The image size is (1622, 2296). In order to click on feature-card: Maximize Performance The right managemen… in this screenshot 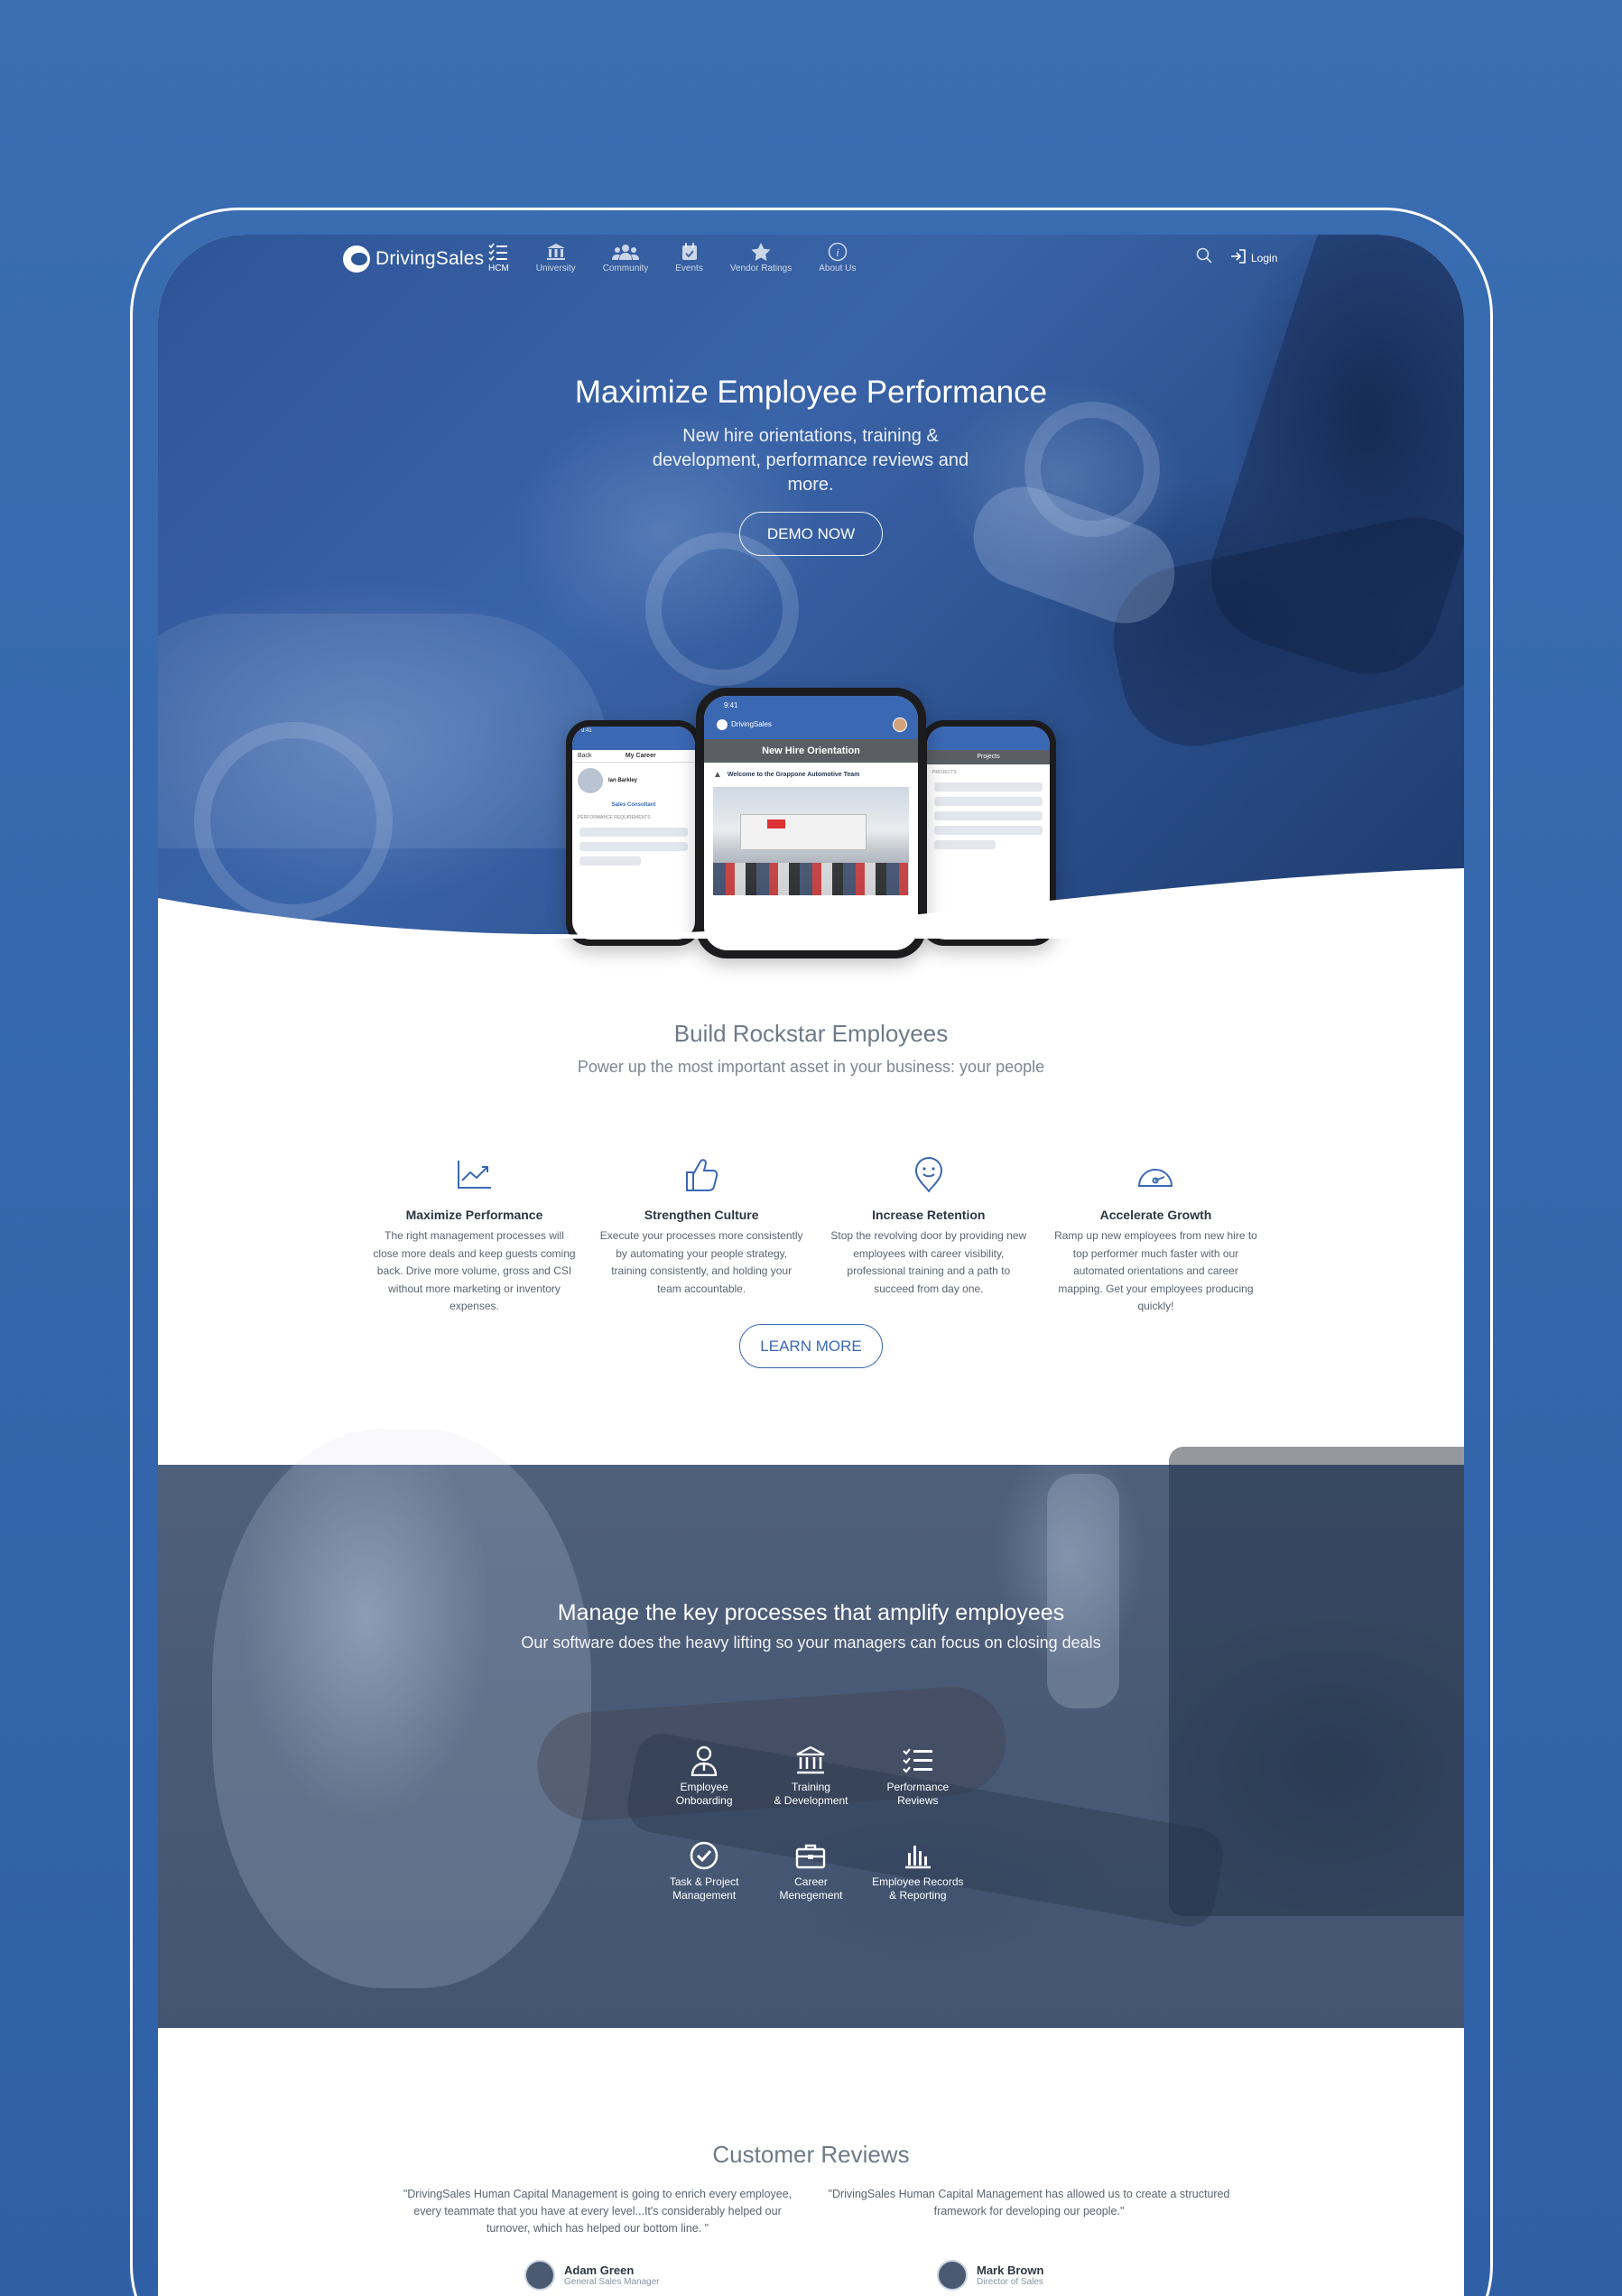, I will do `click(474, 1235)`.